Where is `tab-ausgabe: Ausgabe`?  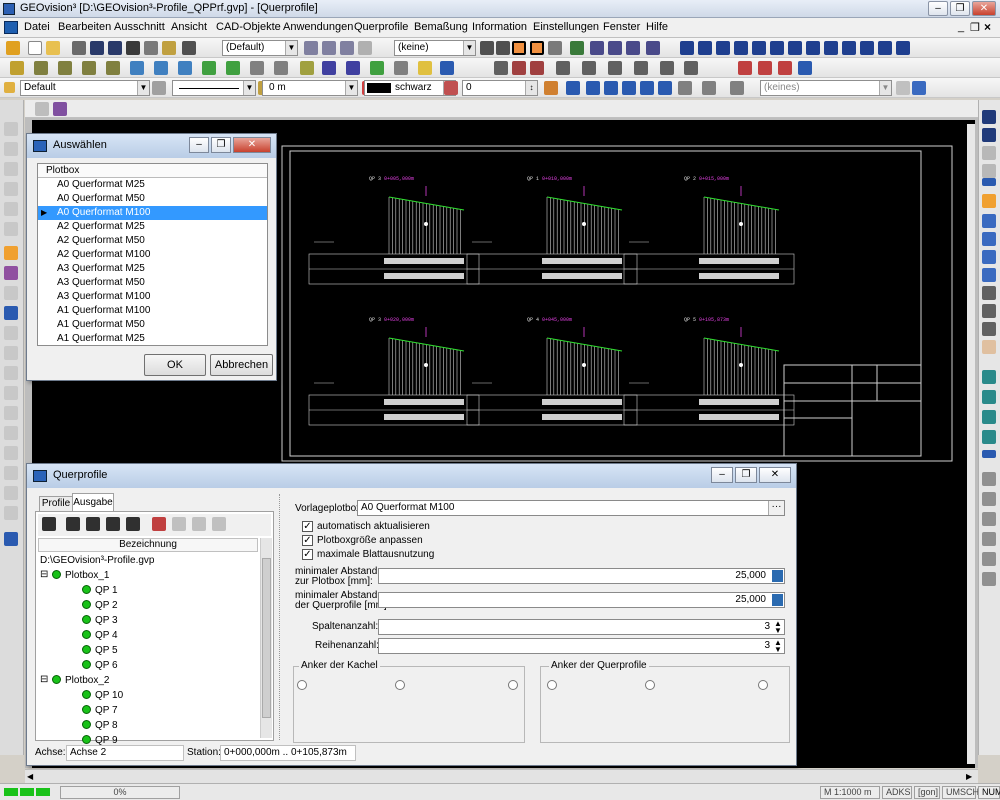 tab-ausgabe: Ausgabe is located at coordinates (93, 502).